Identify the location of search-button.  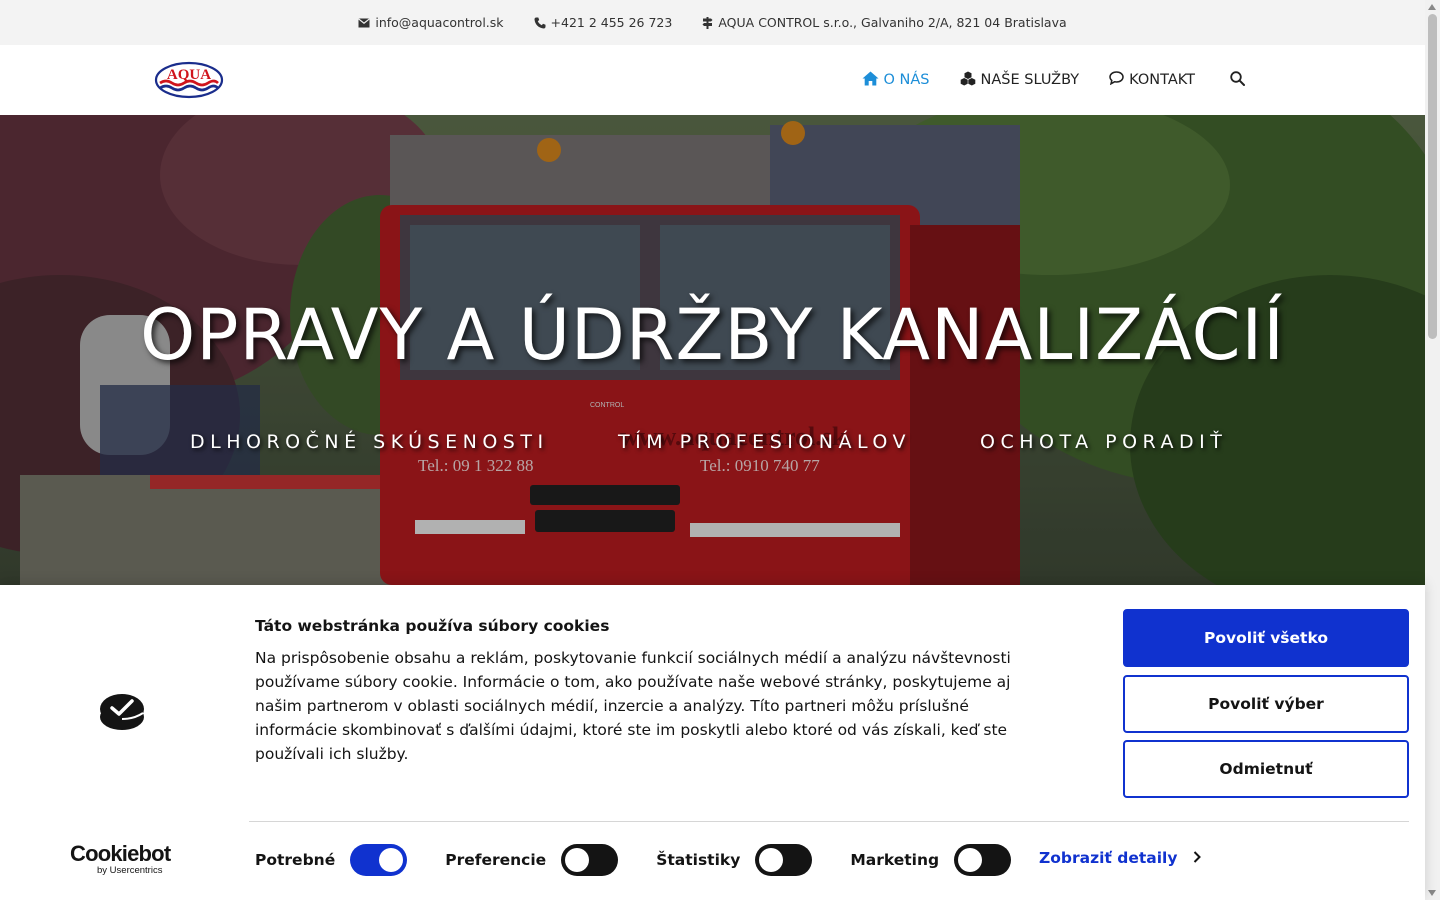
(1237, 80).